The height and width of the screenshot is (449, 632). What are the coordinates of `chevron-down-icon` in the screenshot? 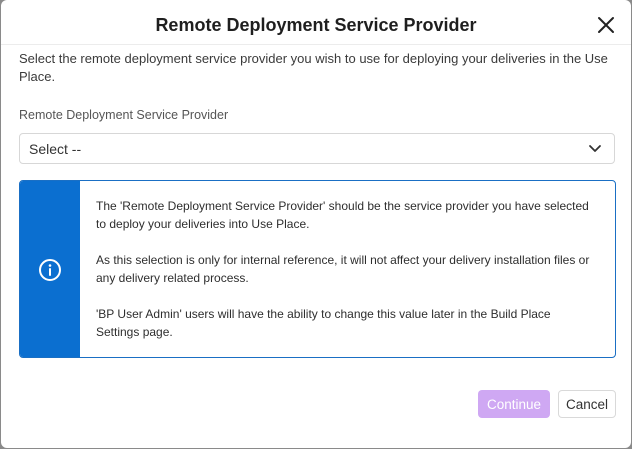 It's located at (595, 148).